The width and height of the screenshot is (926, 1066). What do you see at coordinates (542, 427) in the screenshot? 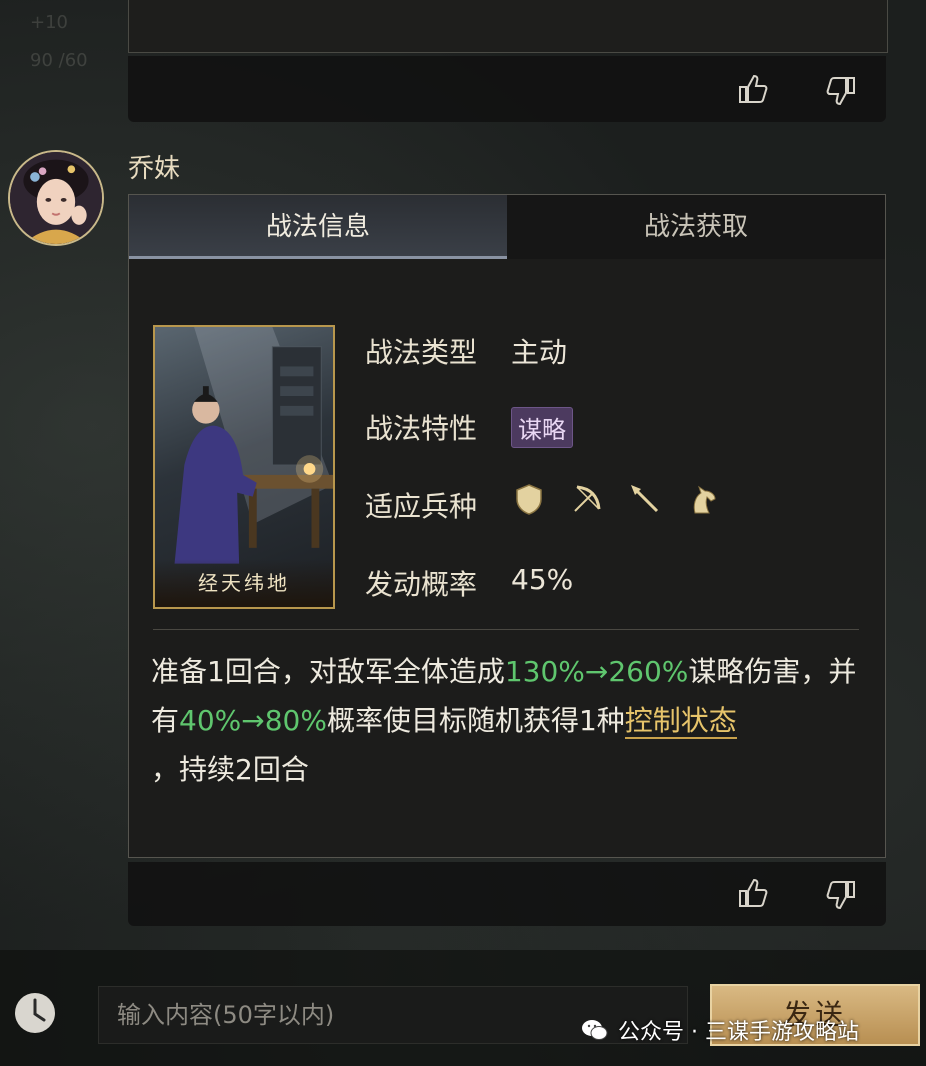
I see `trait-badge: 谋略` at bounding box center [542, 427].